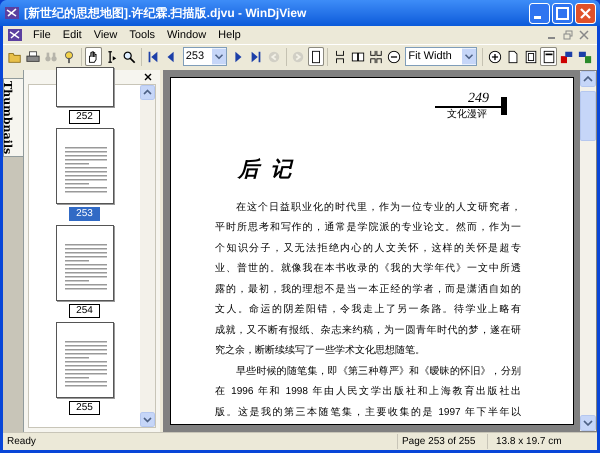 Image resolution: width=600 pixels, height=453 pixels. I want to click on page-label: 253, so click(84, 214).